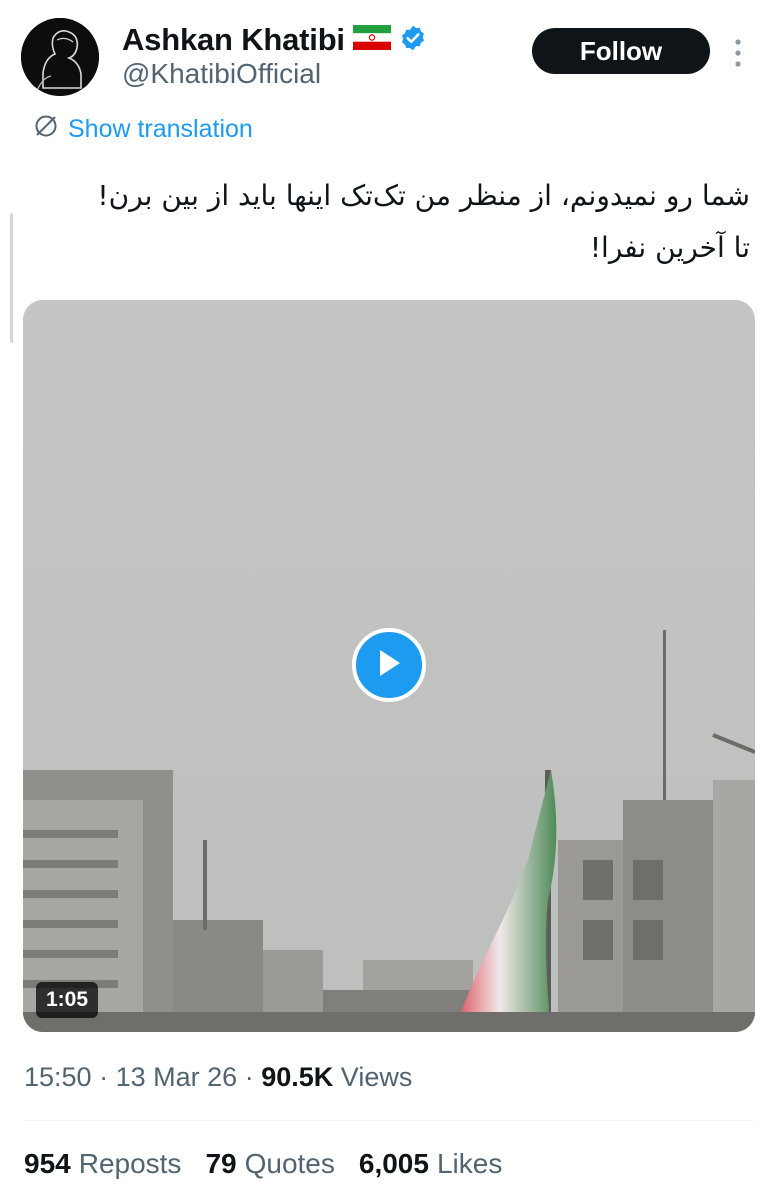 The image size is (778, 1200). What do you see at coordinates (413, 40) in the screenshot?
I see `verified-badge-icon` at bounding box center [413, 40].